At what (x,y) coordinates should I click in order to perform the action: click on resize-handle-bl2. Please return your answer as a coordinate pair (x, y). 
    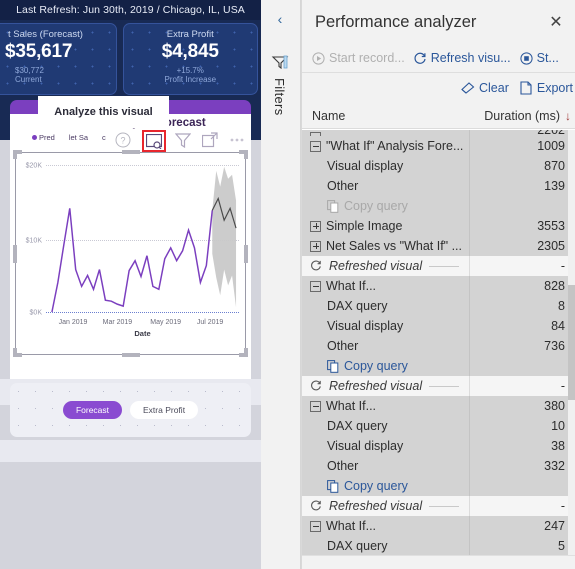
    Looking at the image, I should click on (15, 352).